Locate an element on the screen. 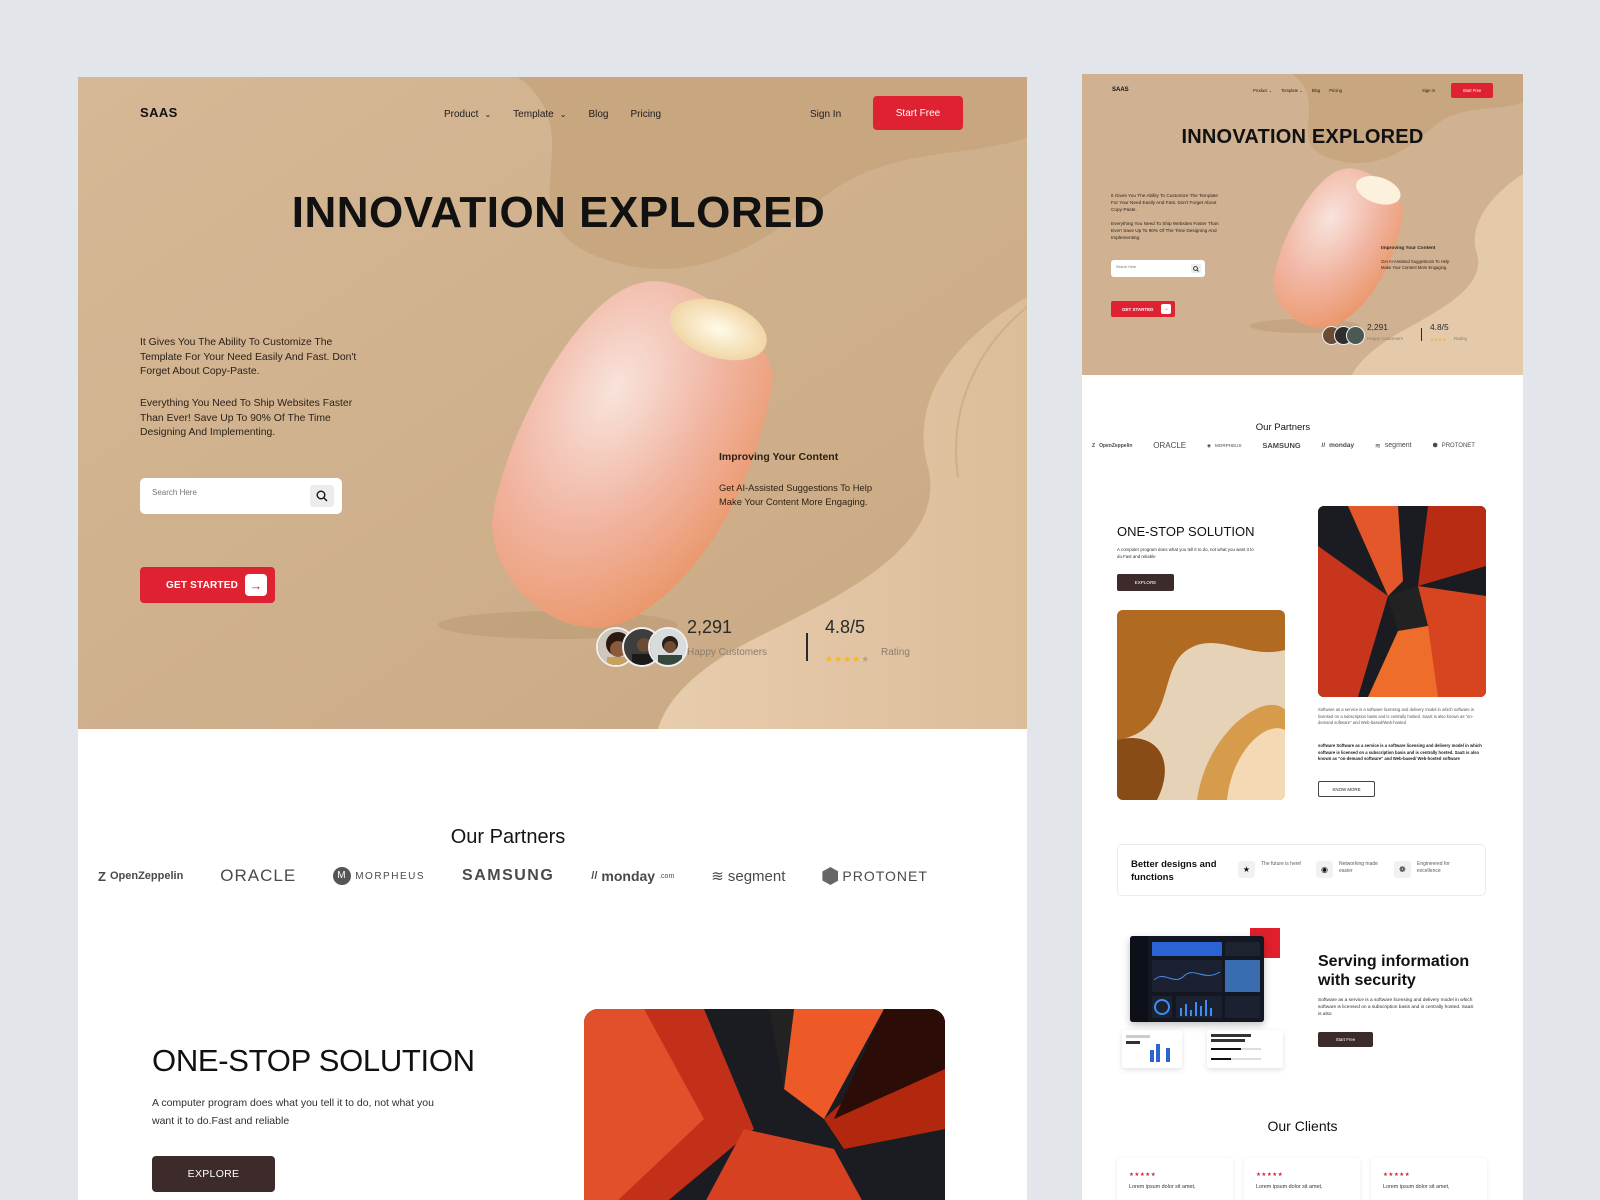  serving-title: Serving information with security is located at coordinates (1394, 971).